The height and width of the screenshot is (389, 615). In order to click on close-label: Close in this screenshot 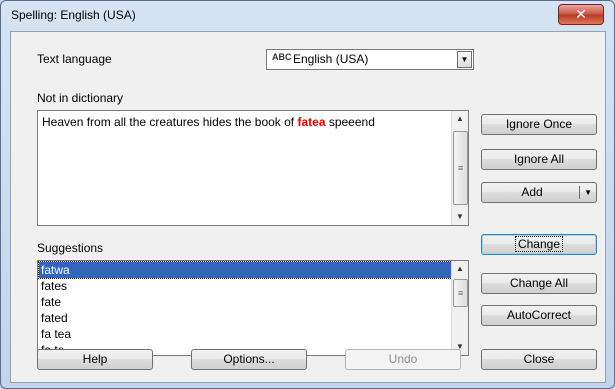, I will do `click(539, 359)`.